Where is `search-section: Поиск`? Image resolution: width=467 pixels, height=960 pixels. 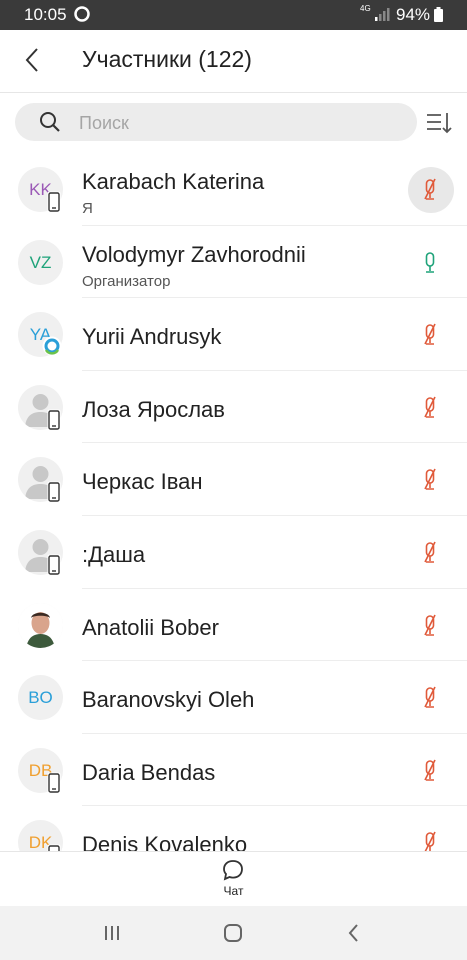 search-section: Поиск is located at coordinates (233, 123).